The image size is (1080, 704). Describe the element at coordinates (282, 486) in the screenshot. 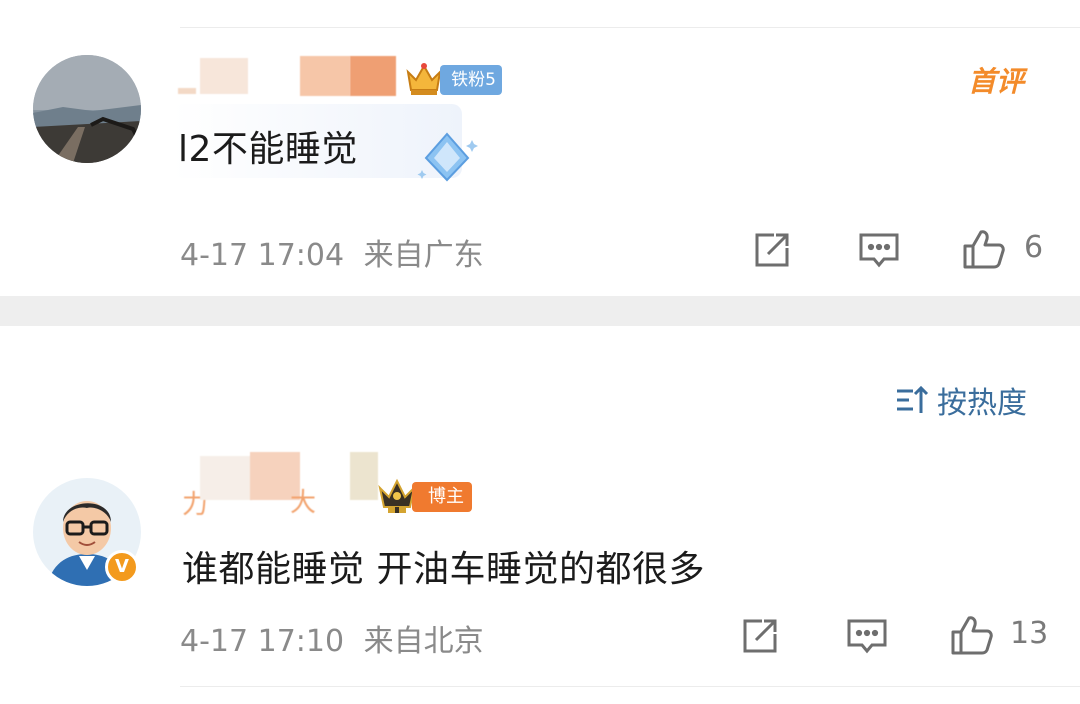

I see `username: 力 大 万 大` at that location.